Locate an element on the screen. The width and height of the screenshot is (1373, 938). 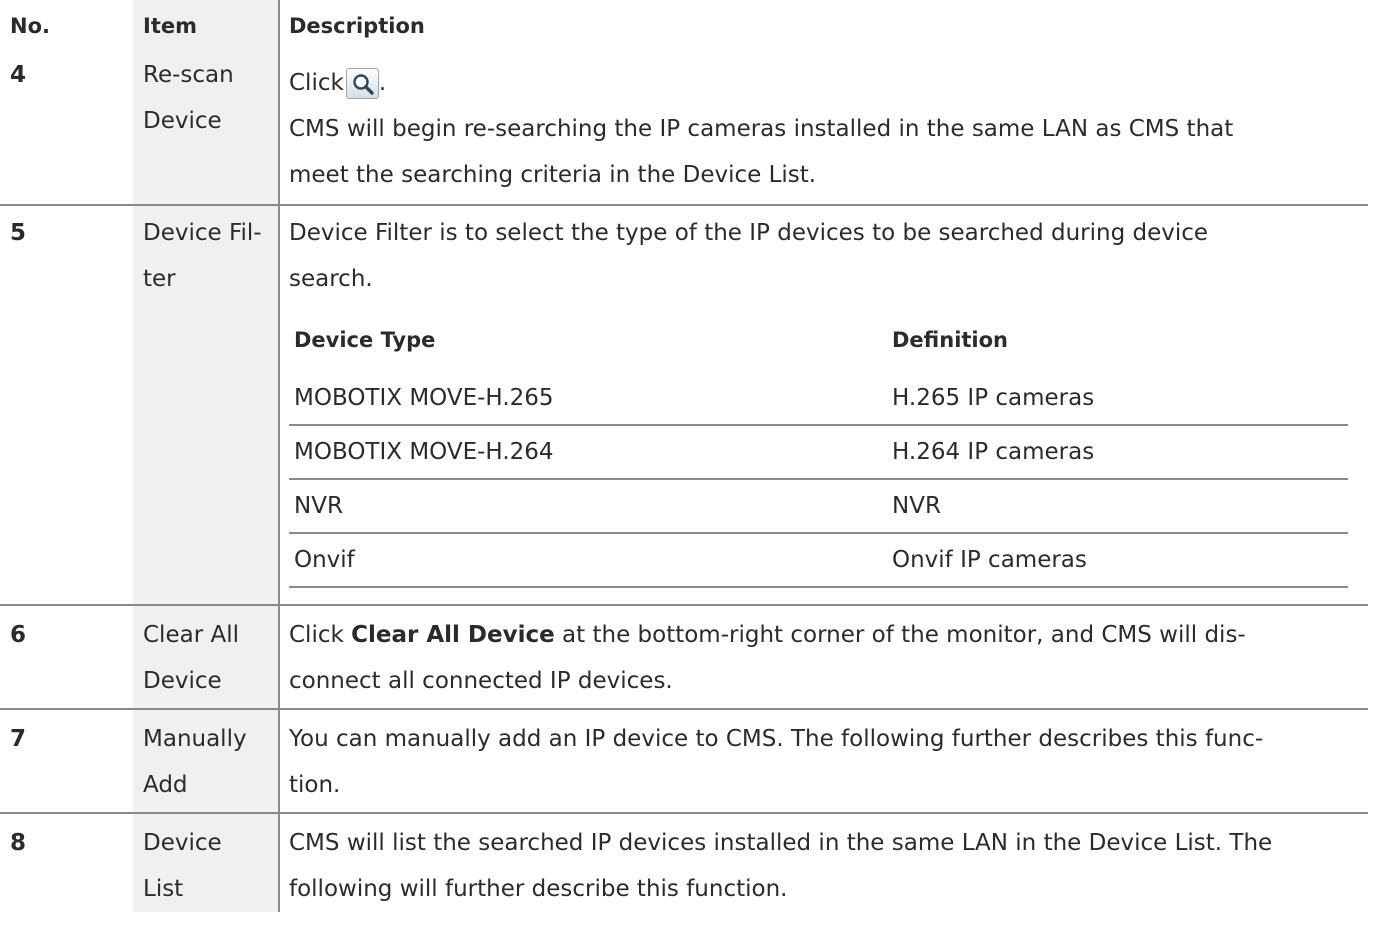
device-type-cell: Onvif is located at coordinates (590, 560).